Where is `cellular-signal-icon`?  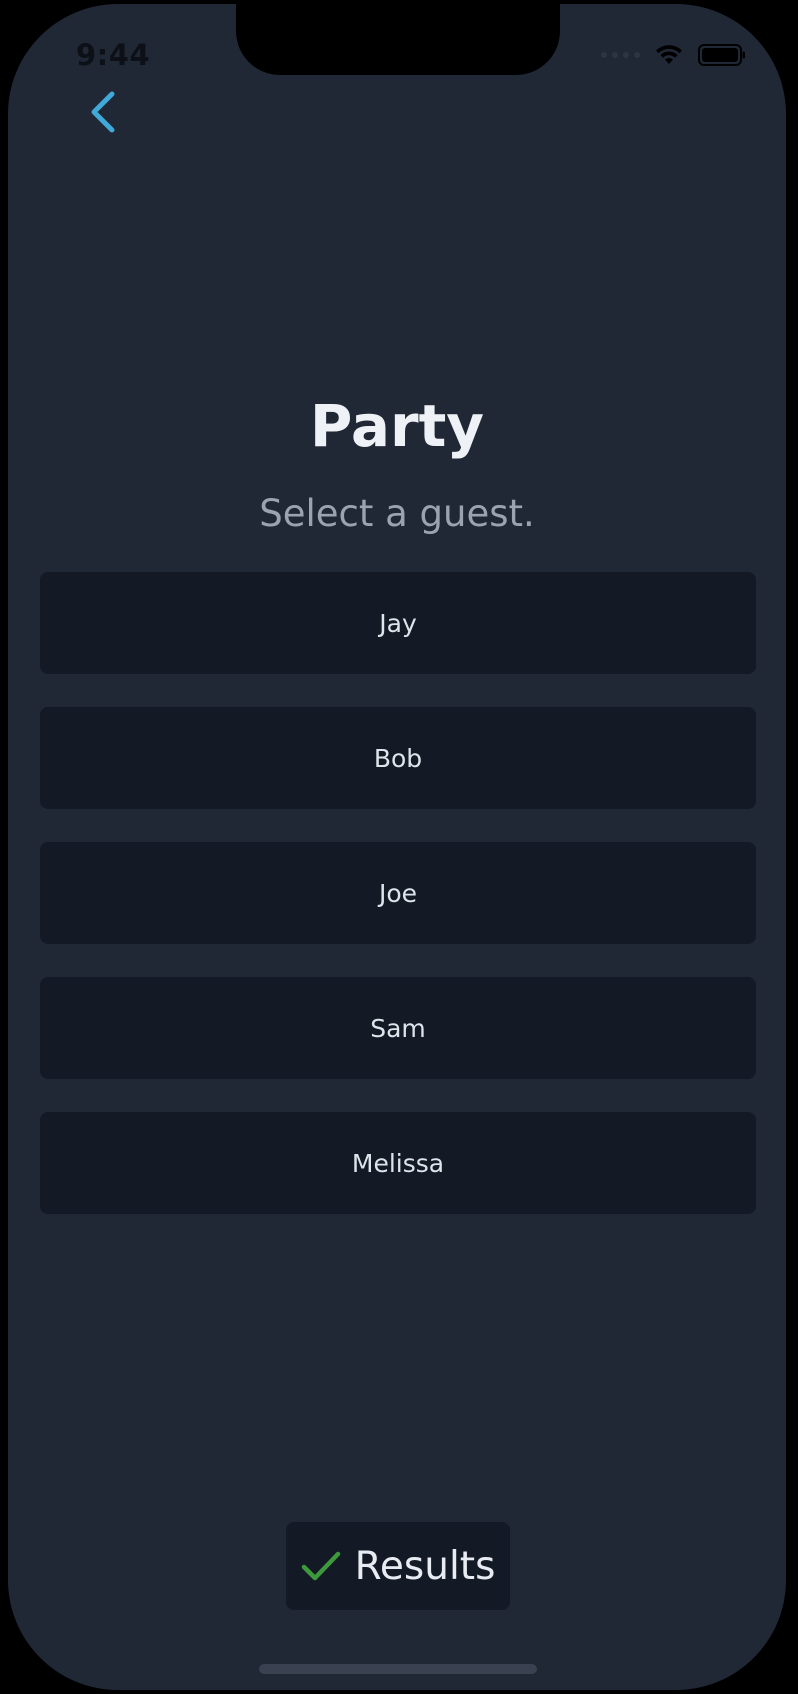 cellular-signal-icon is located at coordinates (620, 55).